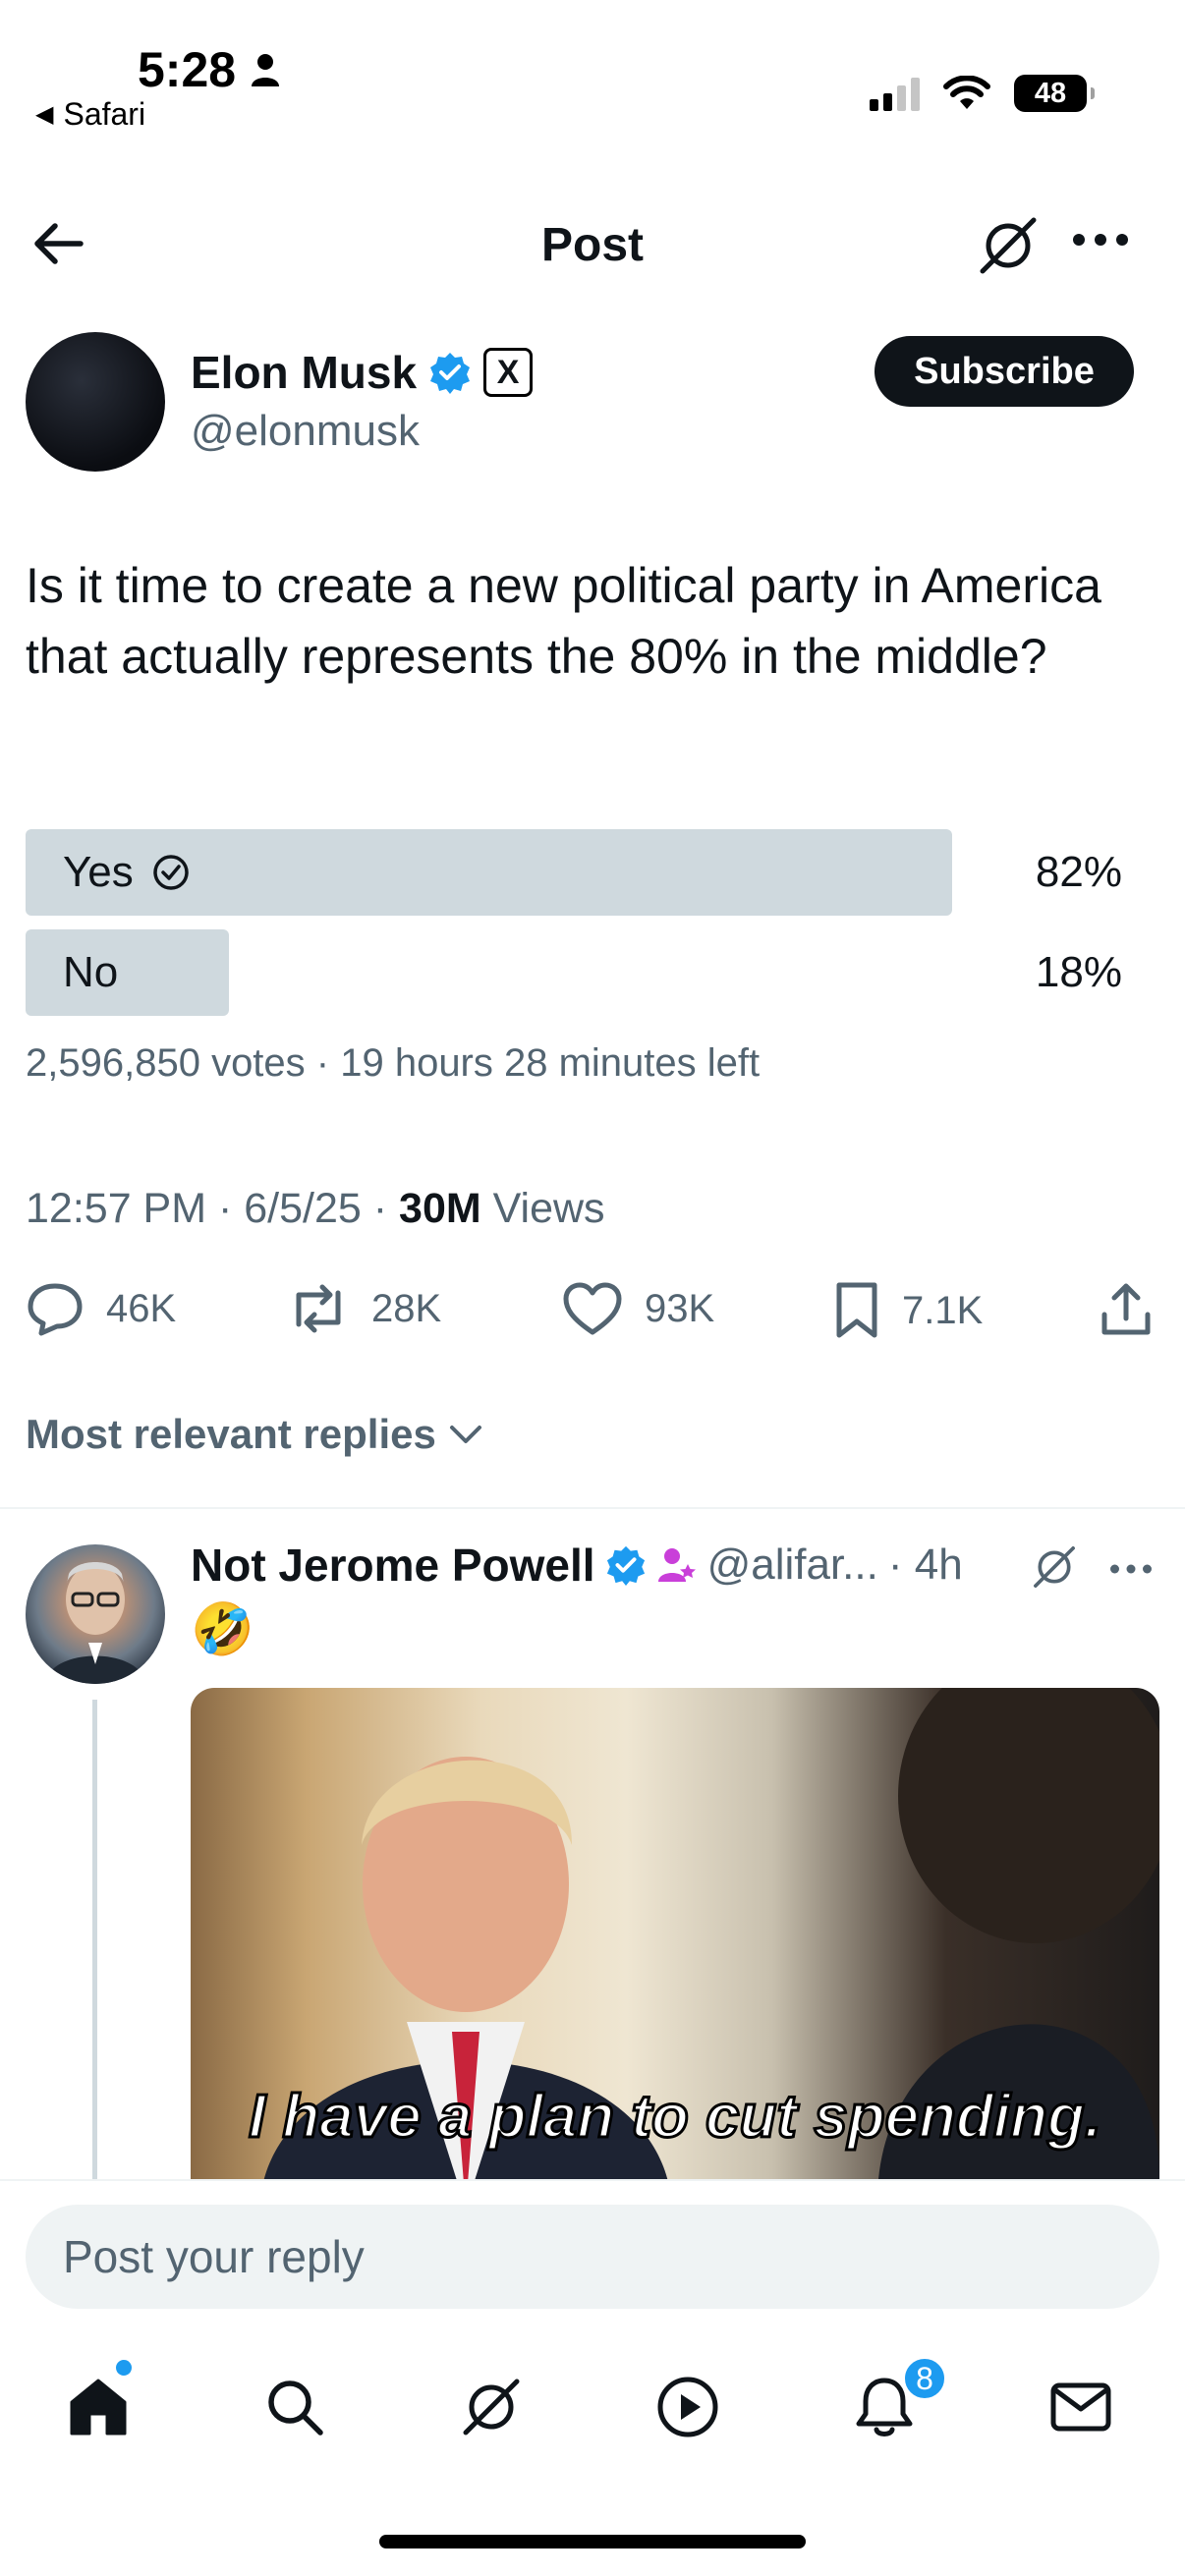 The height and width of the screenshot is (2576, 1185). What do you see at coordinates (141, 1308) in the screenshot?
I see `reply-count: 46K` at bounding box center [141, 1308].